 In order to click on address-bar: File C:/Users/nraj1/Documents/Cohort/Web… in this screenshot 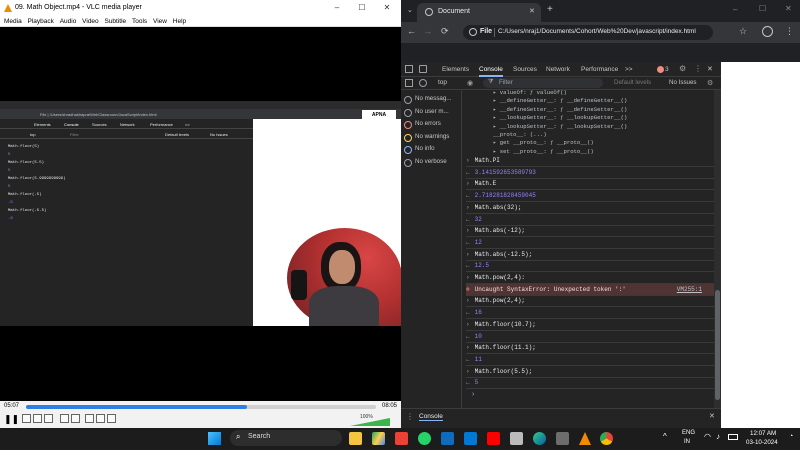, I will do `click(588, 32)`.